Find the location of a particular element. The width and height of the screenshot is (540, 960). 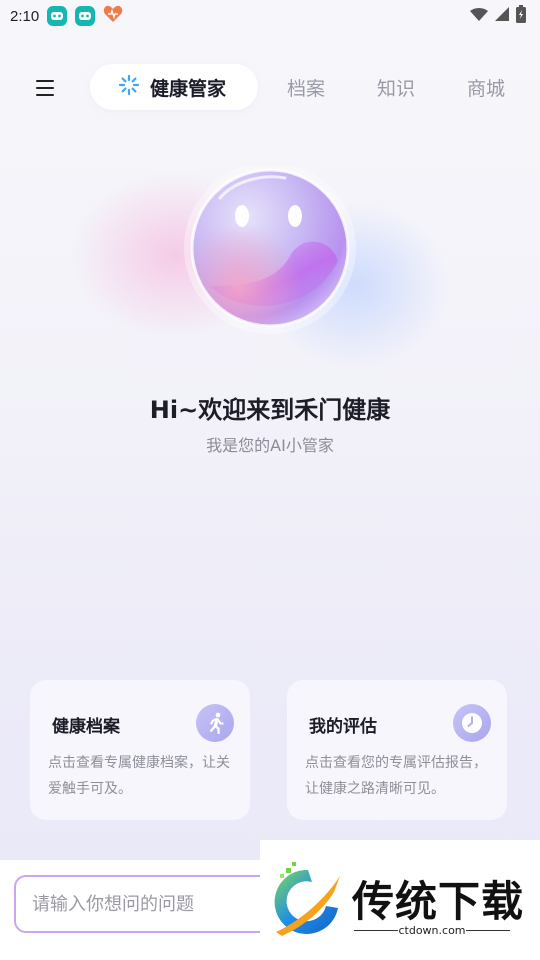

battery-icon is located at coordinates (521, 16).